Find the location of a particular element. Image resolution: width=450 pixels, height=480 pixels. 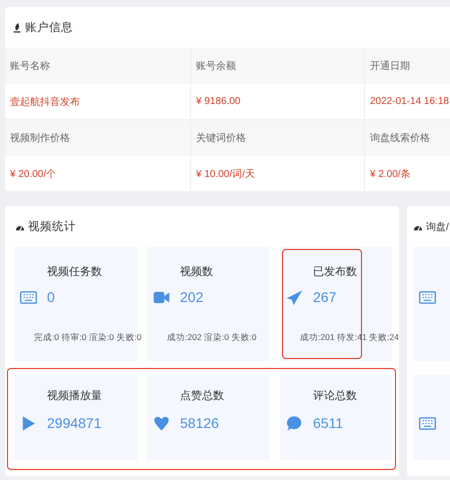

stat-label: 评论总数 is located at coordinates (335, 396).